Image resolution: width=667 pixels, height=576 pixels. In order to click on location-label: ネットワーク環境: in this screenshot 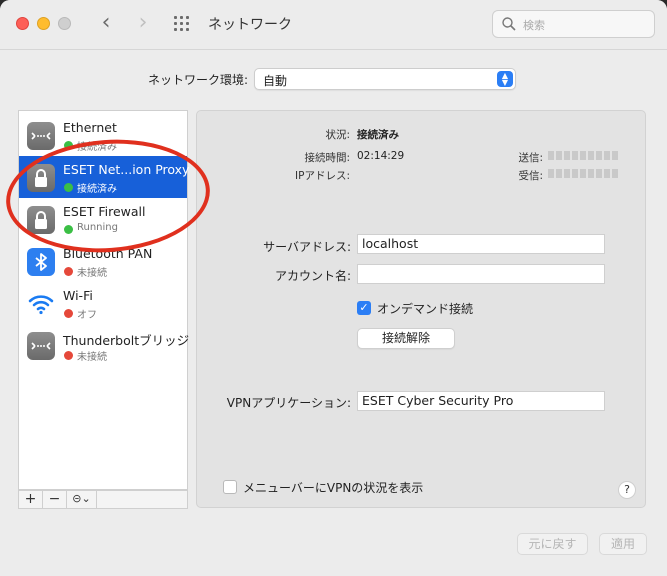, I will do `click(198, 80)`.